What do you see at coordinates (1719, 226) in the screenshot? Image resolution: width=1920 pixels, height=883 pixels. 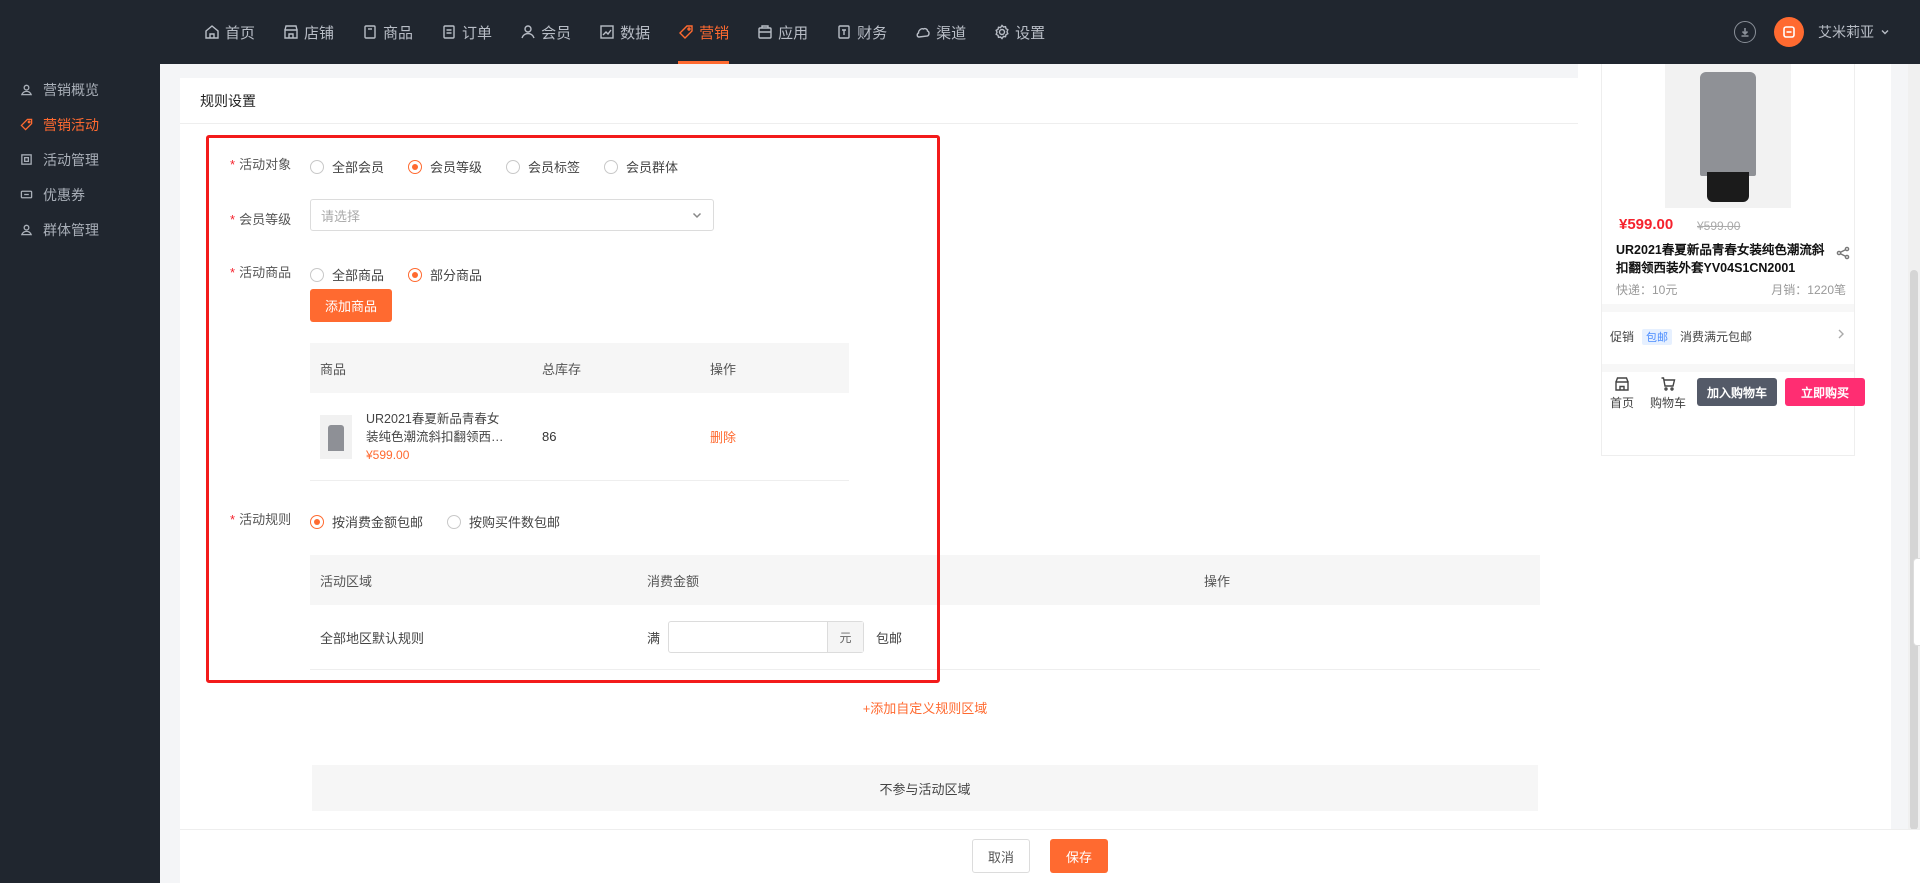 I see `preview-old-price: ¥599.00` at bounding box center [1719, 226].